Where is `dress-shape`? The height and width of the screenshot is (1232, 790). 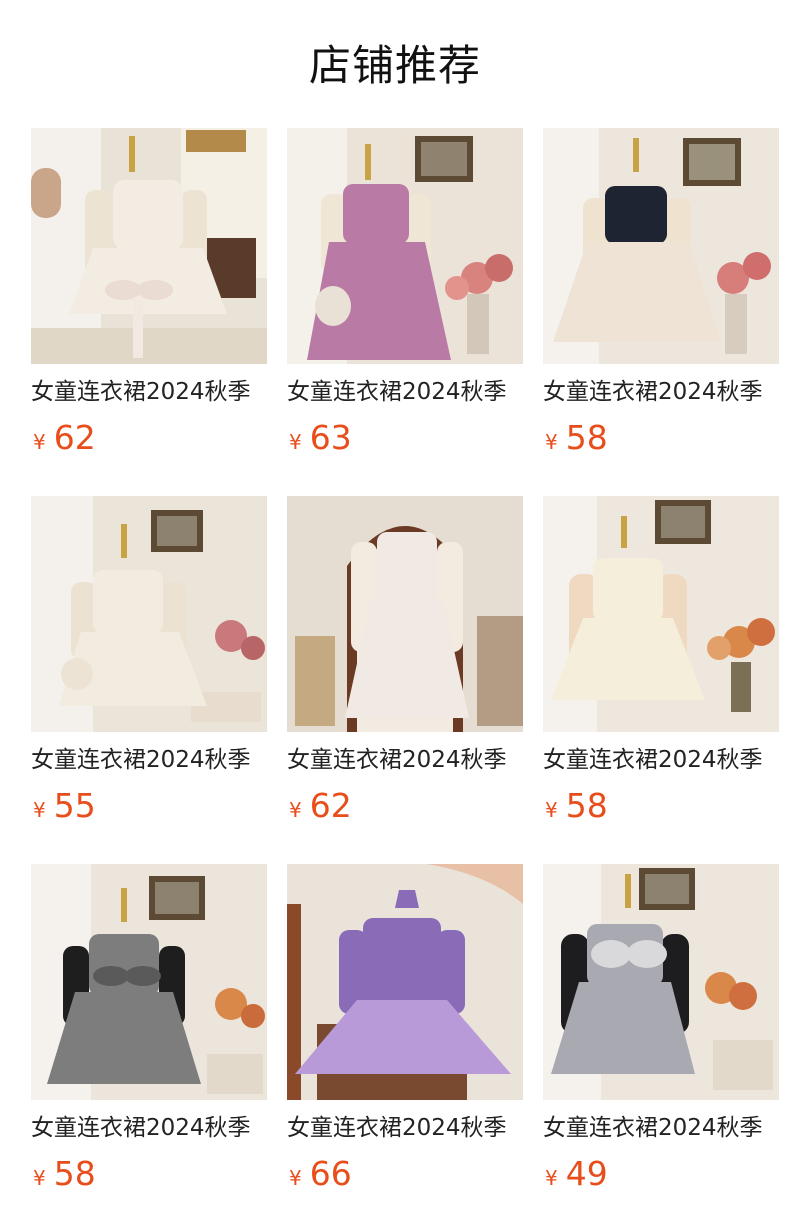
dress-shape is located at coordinates (407, 625).